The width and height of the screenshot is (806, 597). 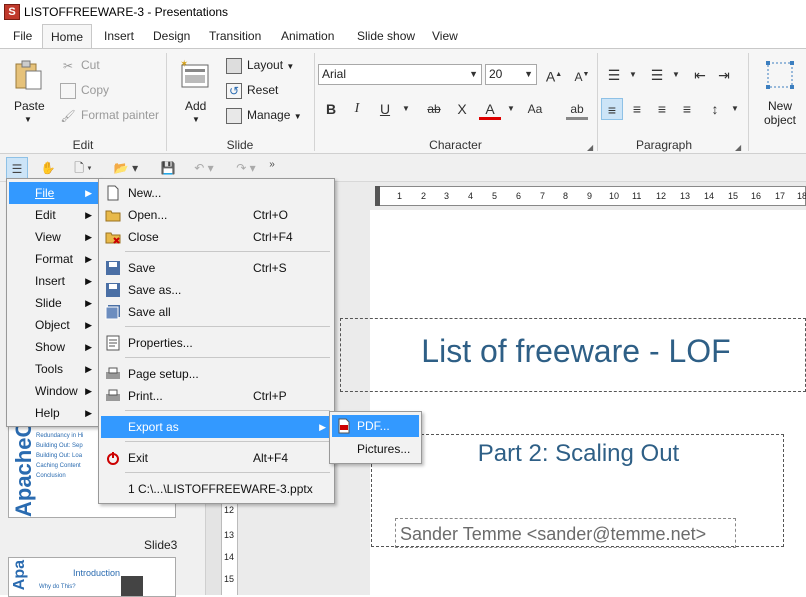 I want to click on tab-design: Design, so click(x=171, y=36).